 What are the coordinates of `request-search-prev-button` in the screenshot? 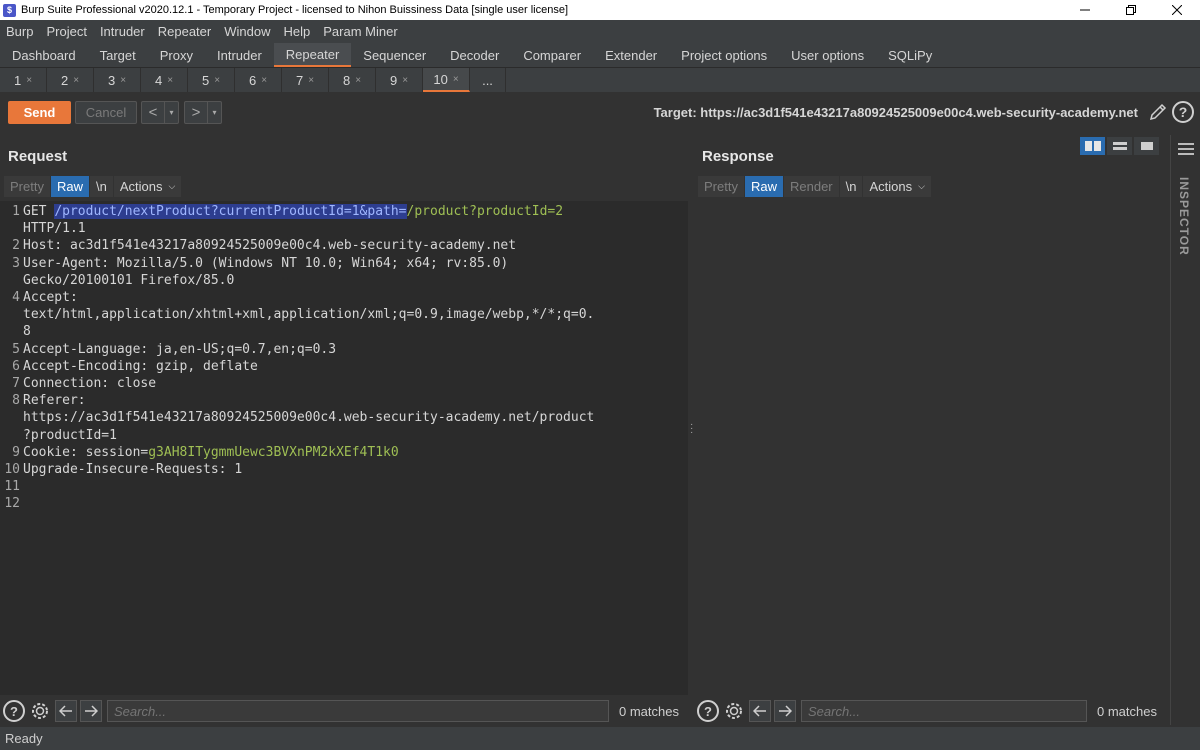 It's located at (66, 711).